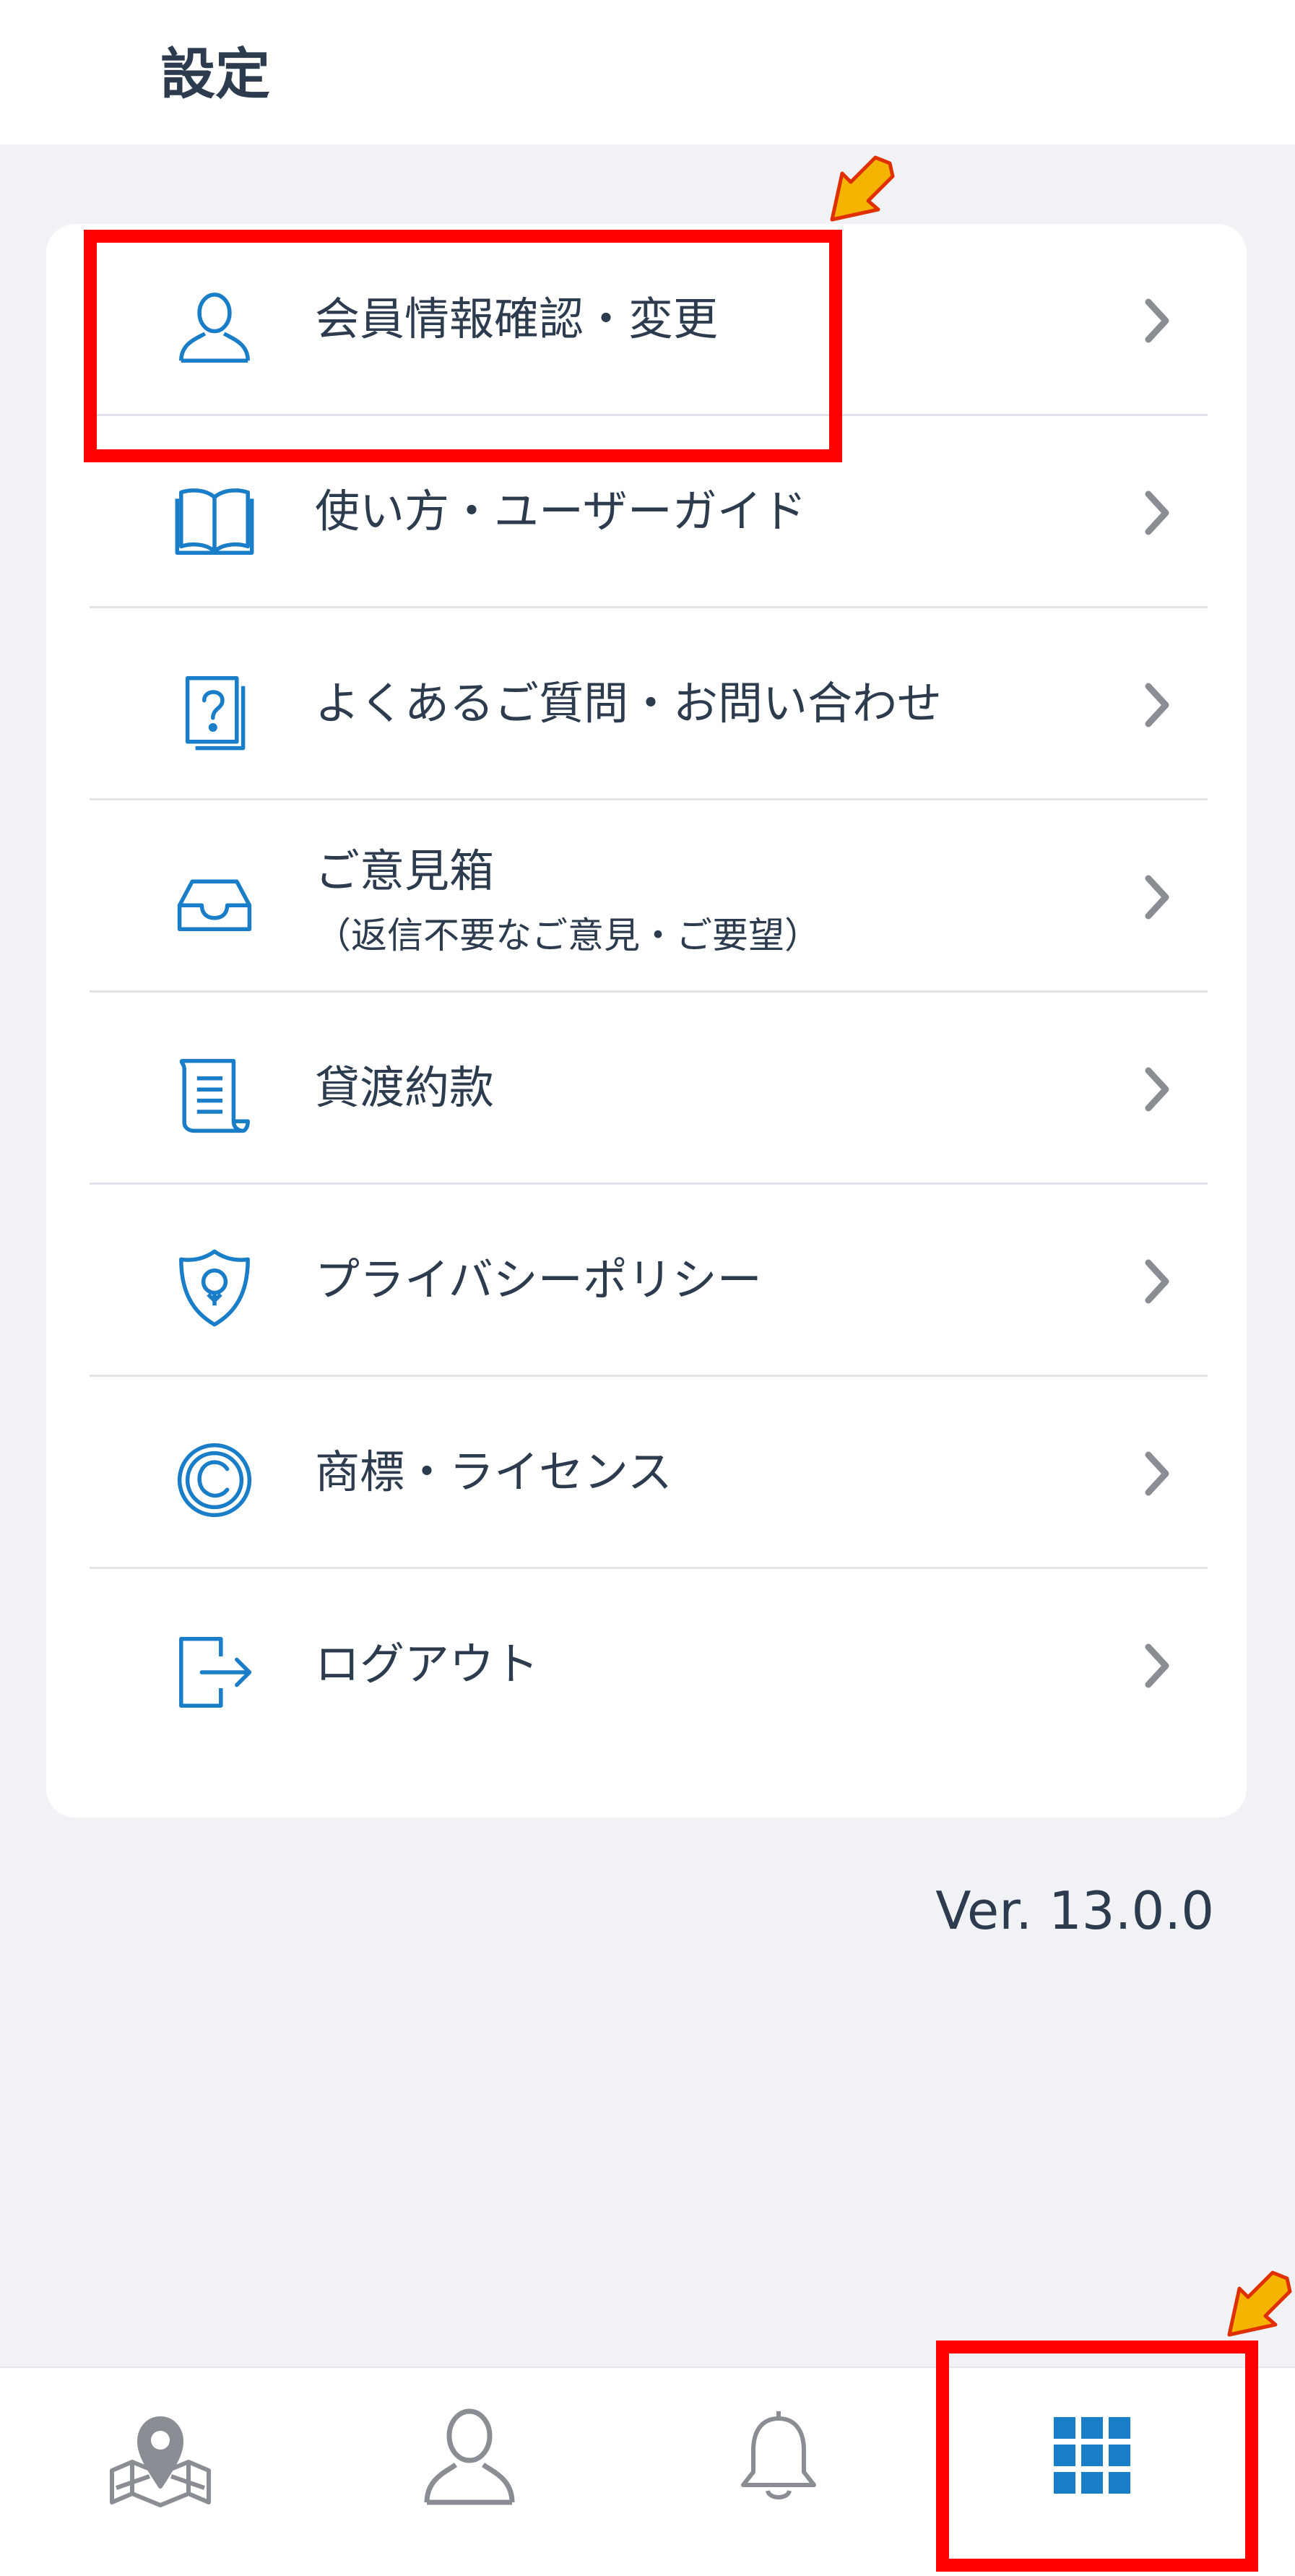 The image size is (1295, 2576). I want to click on menu-item-faq: よくあるご質問・お問い合わせ, so click(649, 704).